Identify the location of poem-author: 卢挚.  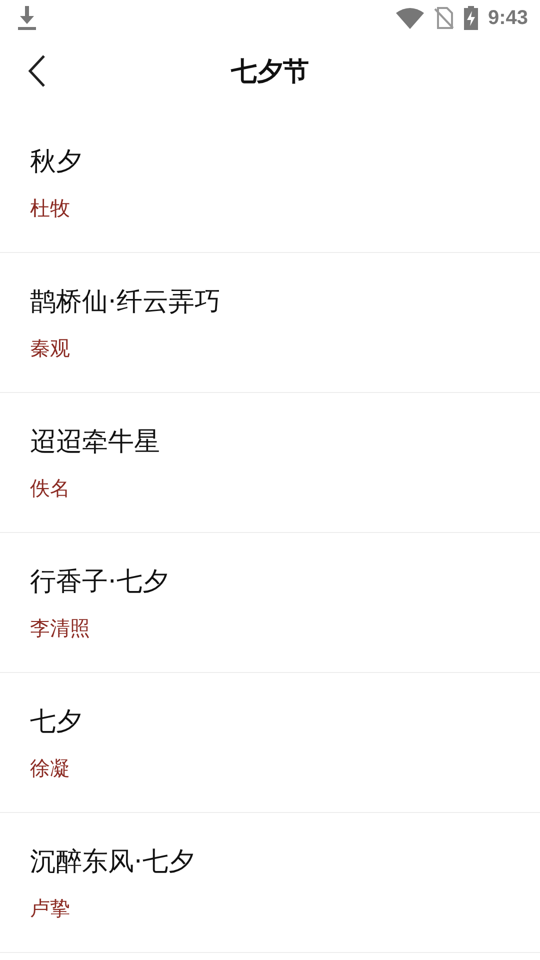
(50, 908).